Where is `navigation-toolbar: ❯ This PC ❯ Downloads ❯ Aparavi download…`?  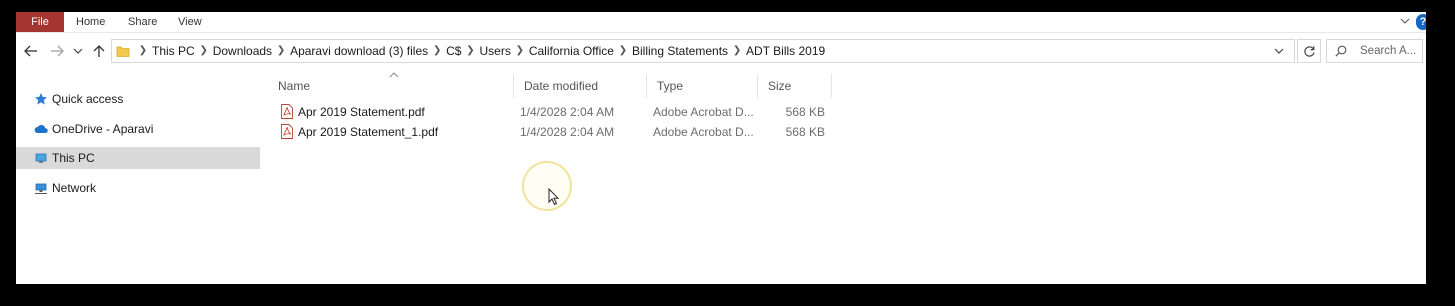
navigation-toolbar: ❯ This PC ❯ Downloads ❯ Aparavi download… is located at coordinates (721, 51).